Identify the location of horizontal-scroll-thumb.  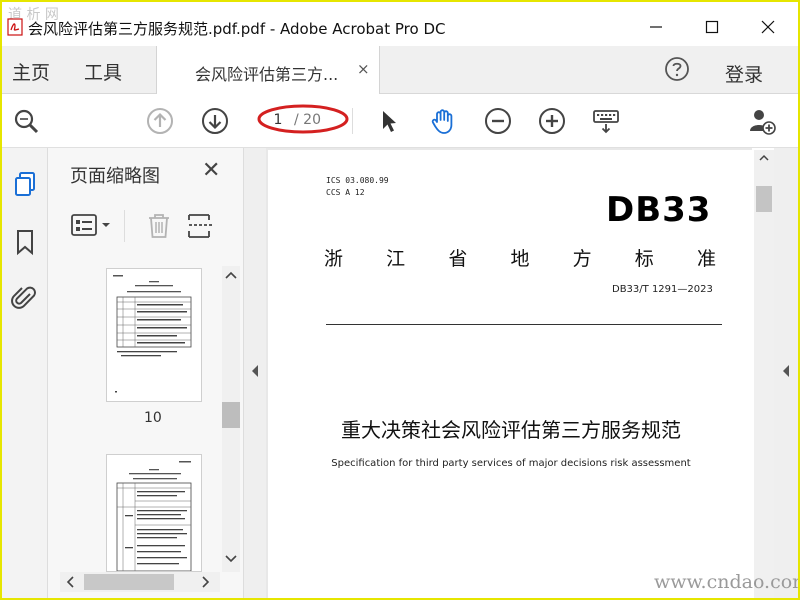
(129, 582).